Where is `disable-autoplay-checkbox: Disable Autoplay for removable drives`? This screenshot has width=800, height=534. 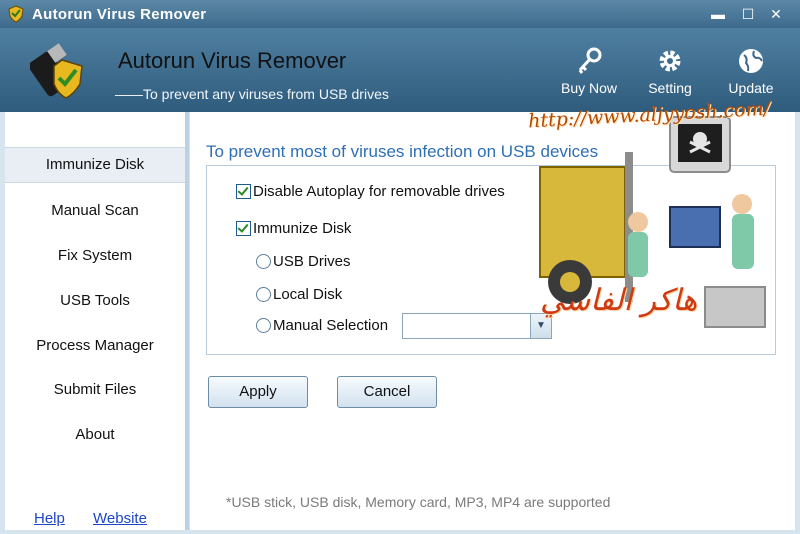 disable-autoplay-checkbox: Disable Autoplay for removable drives is located at coordinates (370, 191).